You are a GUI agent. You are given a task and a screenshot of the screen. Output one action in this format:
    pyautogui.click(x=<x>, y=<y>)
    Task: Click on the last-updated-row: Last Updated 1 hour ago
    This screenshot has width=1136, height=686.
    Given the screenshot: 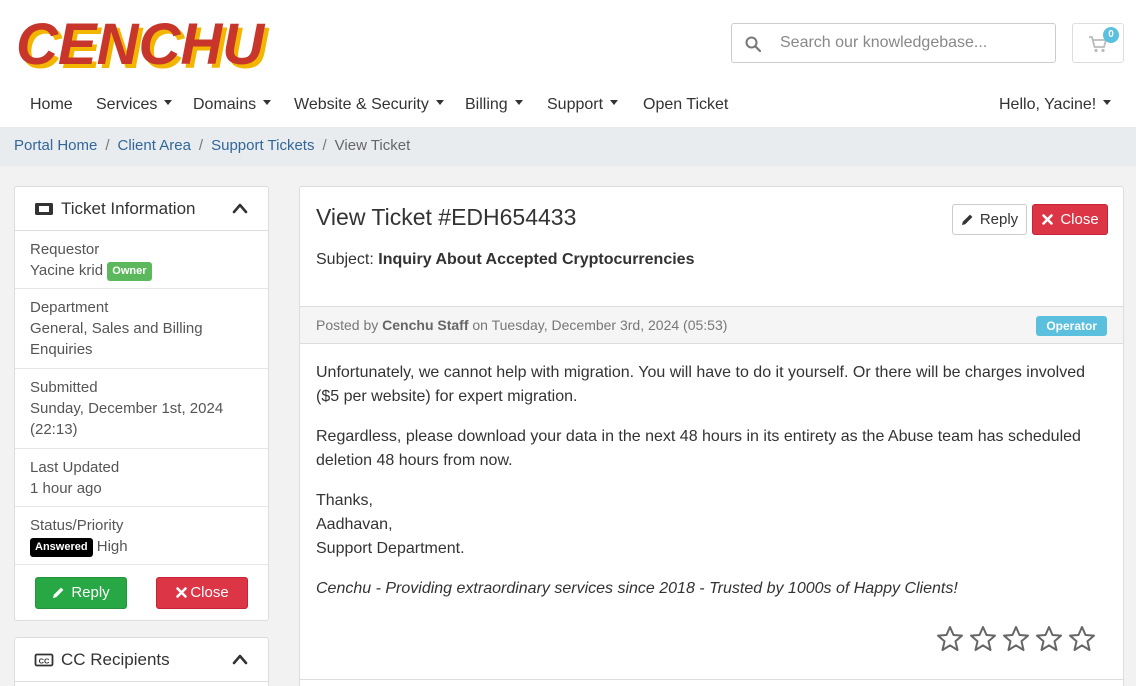 What is the action you would take?
    pyautogui.click(x=141, y=478)
    